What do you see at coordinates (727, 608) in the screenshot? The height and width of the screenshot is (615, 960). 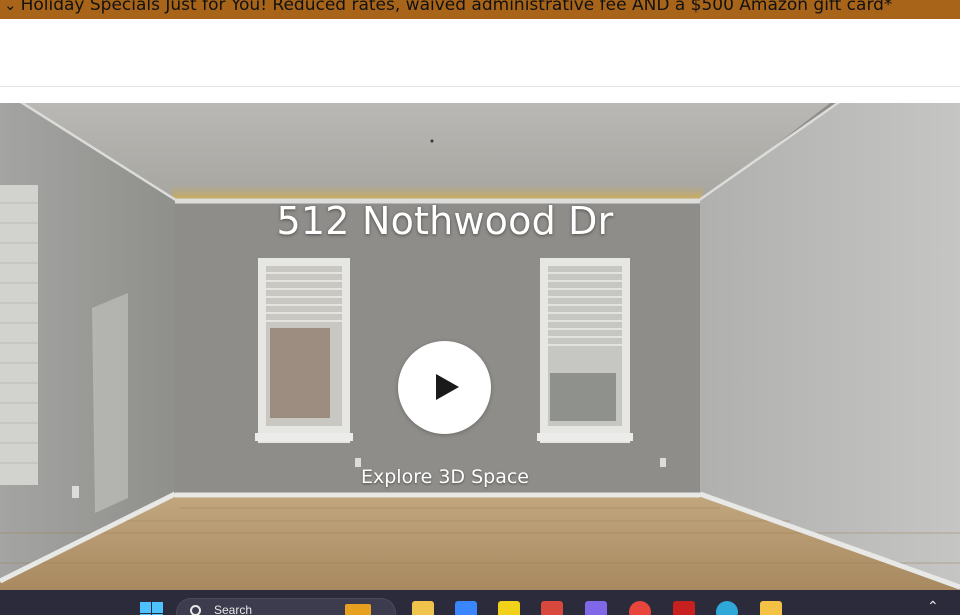 I see `edge-icon` at bounding box center [727, 608].